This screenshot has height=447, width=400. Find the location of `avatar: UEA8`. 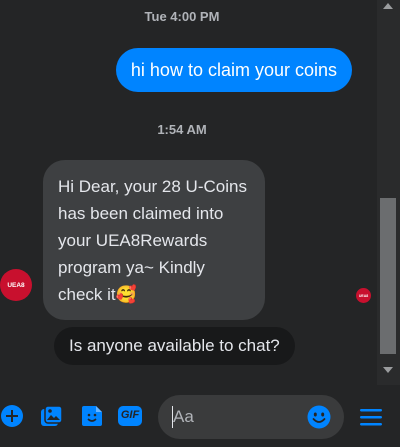

avatar: UEA8 is located at coordinates (16, 285).